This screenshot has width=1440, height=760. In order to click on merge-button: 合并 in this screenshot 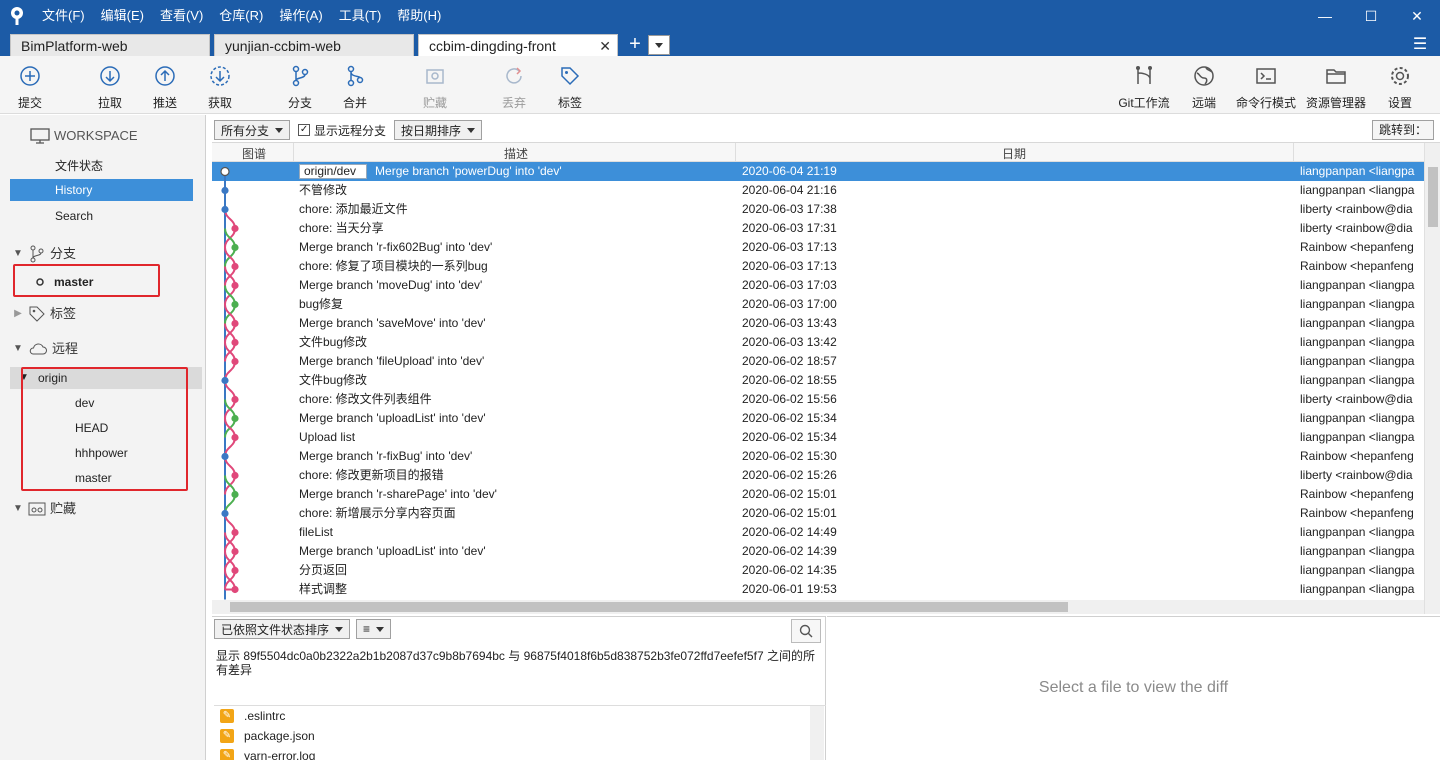, I will do `click(355, 86)`.